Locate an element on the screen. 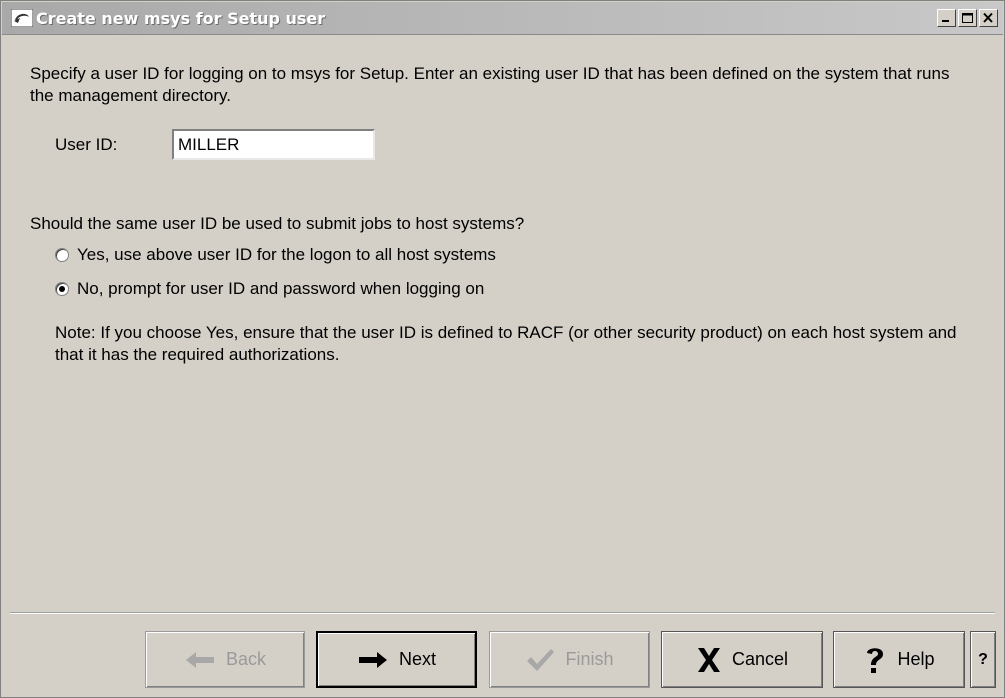  finish-button: Finish is located at coordinates (569, 659).